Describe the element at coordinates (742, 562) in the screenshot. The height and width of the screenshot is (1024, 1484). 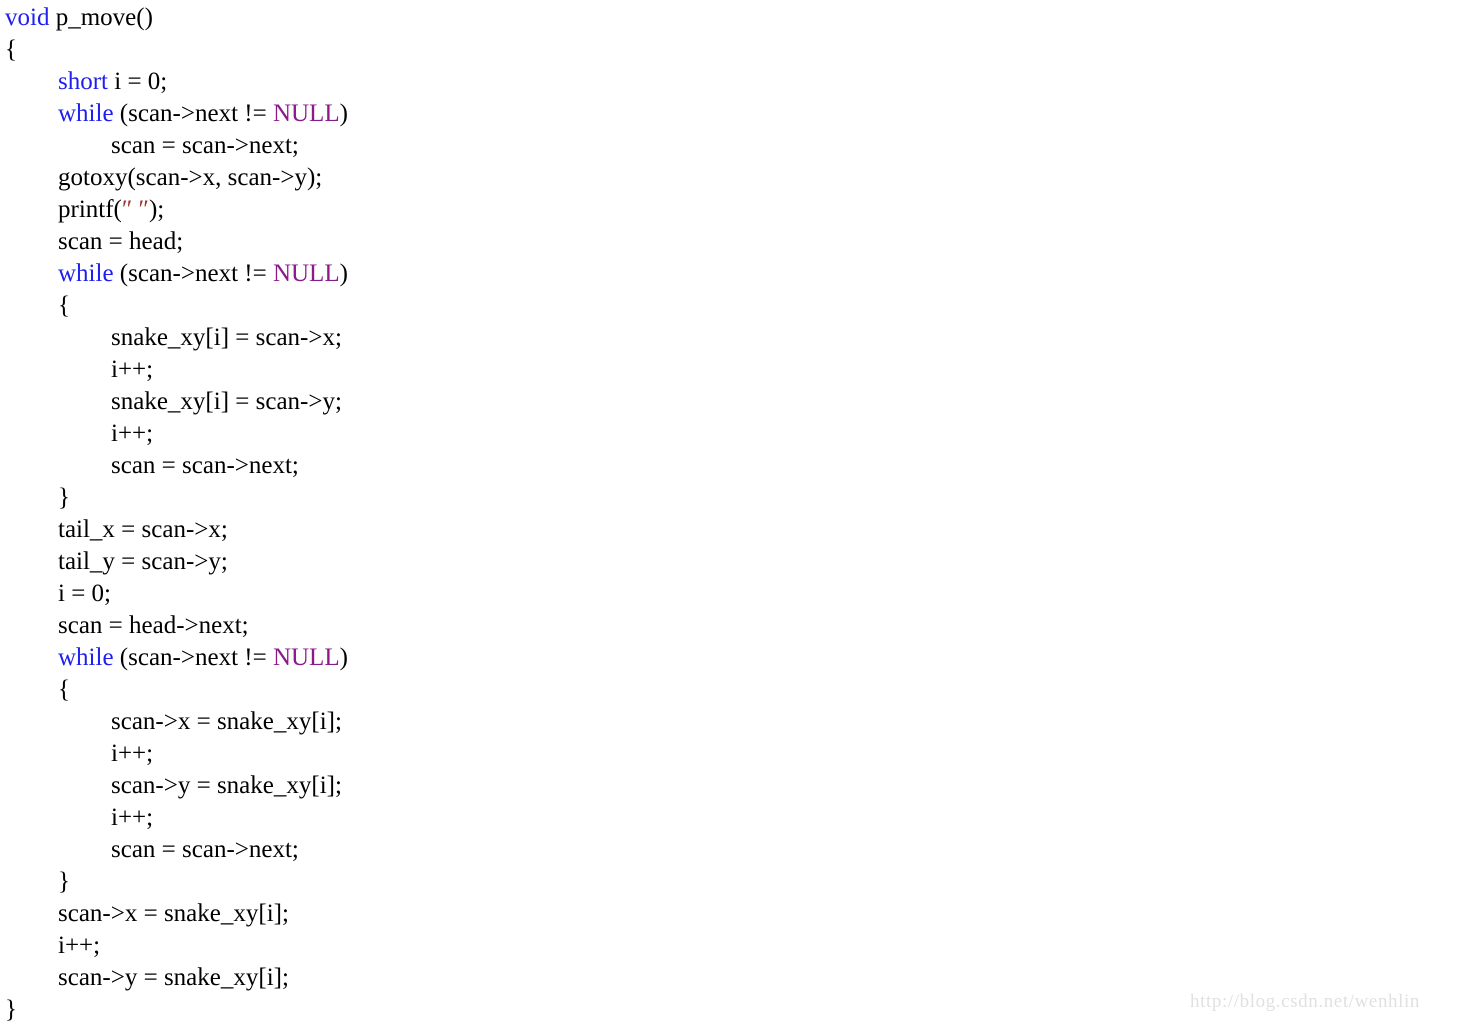
I see `code-line: tail_y = scan->y;` at that location.